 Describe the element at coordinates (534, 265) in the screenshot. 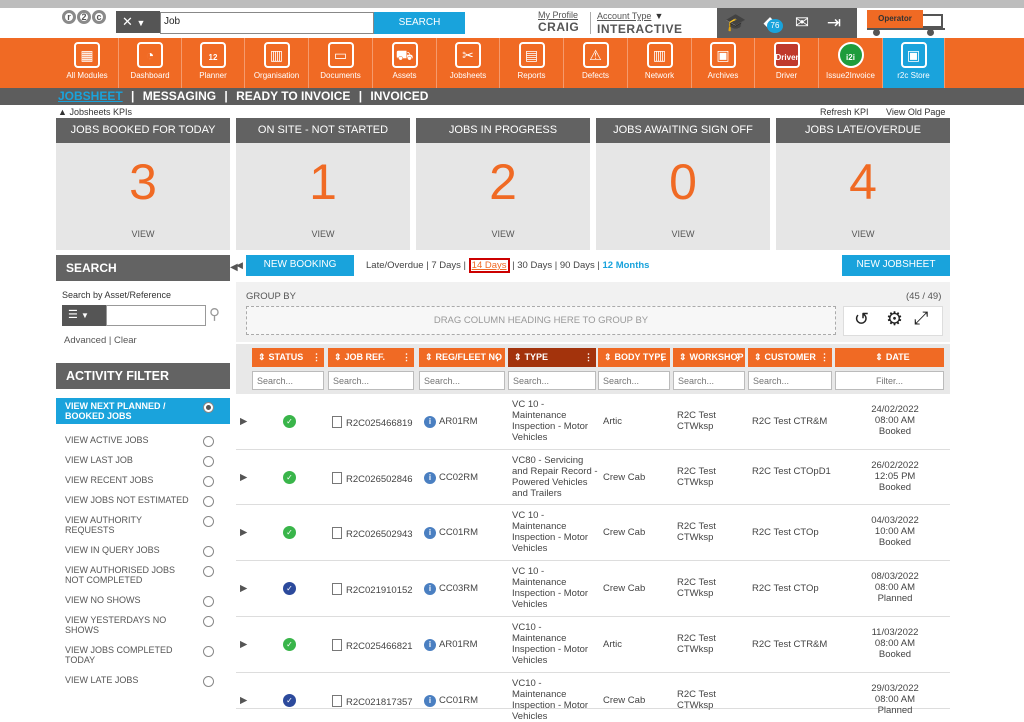

I see `30-days-link: 30 Days` at that location.